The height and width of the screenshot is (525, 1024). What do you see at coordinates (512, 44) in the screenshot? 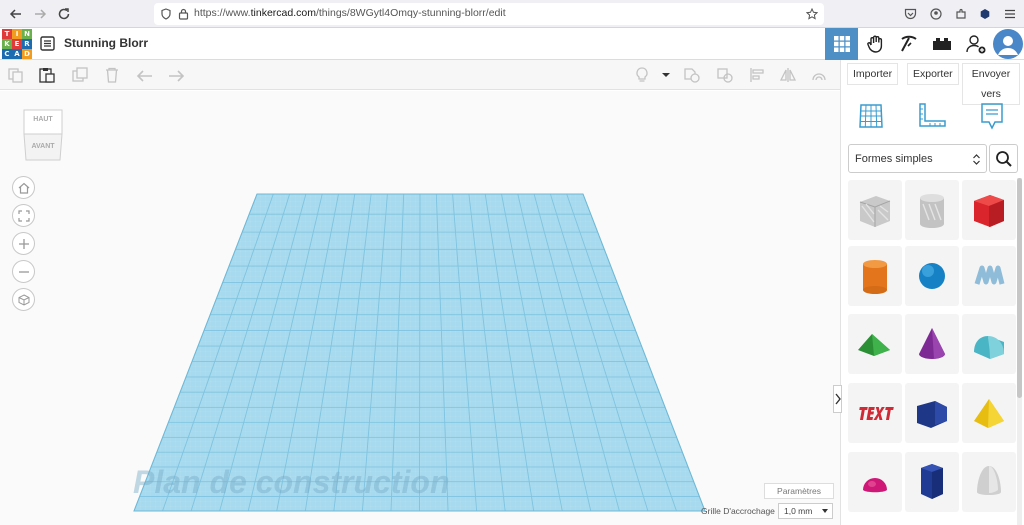
I see `app-header: T I N K E R C A D Stunning Blorr` at bounding box center [512, 44].